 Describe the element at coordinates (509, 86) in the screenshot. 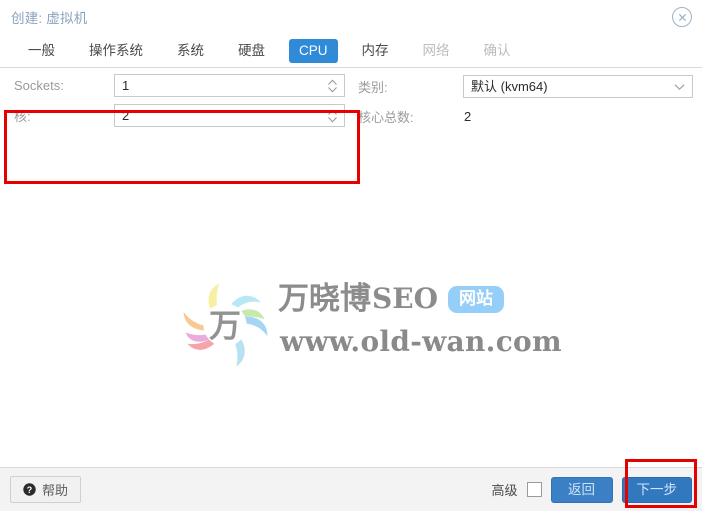

I see `cpu-type-value: 默认 (kvm64)` at that location.